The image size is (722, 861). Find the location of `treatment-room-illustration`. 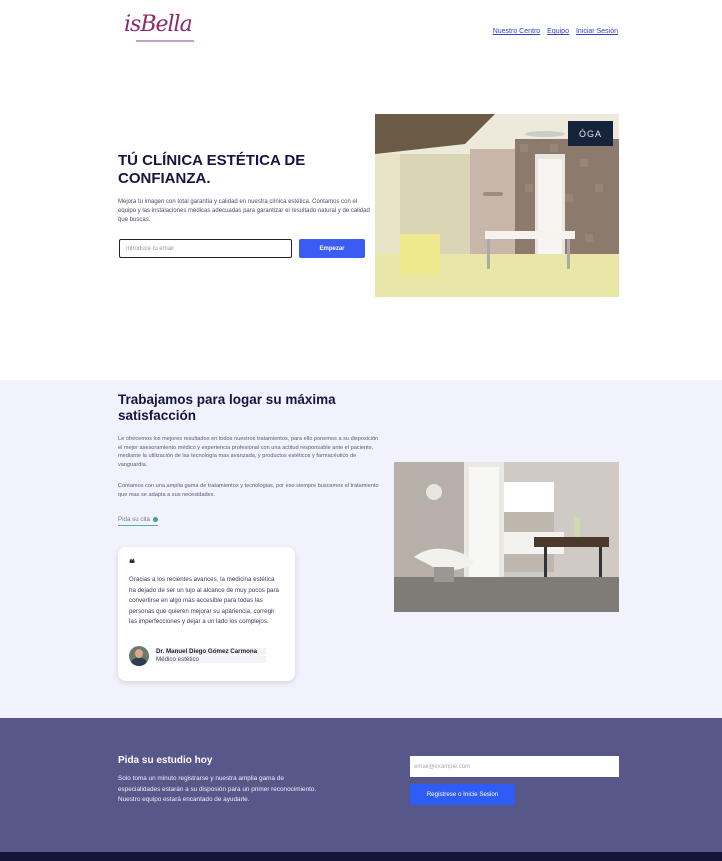

treatment-room-illustration is located at coordinates (506, 537).